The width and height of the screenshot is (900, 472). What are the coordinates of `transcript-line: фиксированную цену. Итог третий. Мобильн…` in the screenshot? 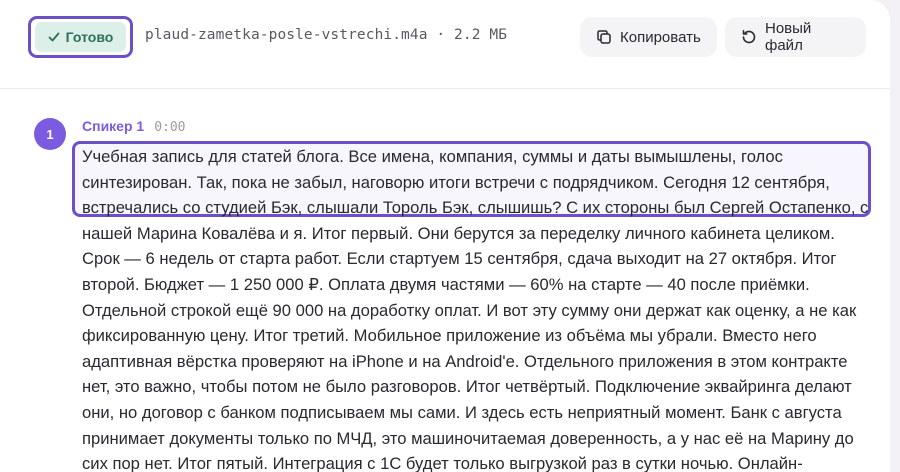 It's located at (449, 336).